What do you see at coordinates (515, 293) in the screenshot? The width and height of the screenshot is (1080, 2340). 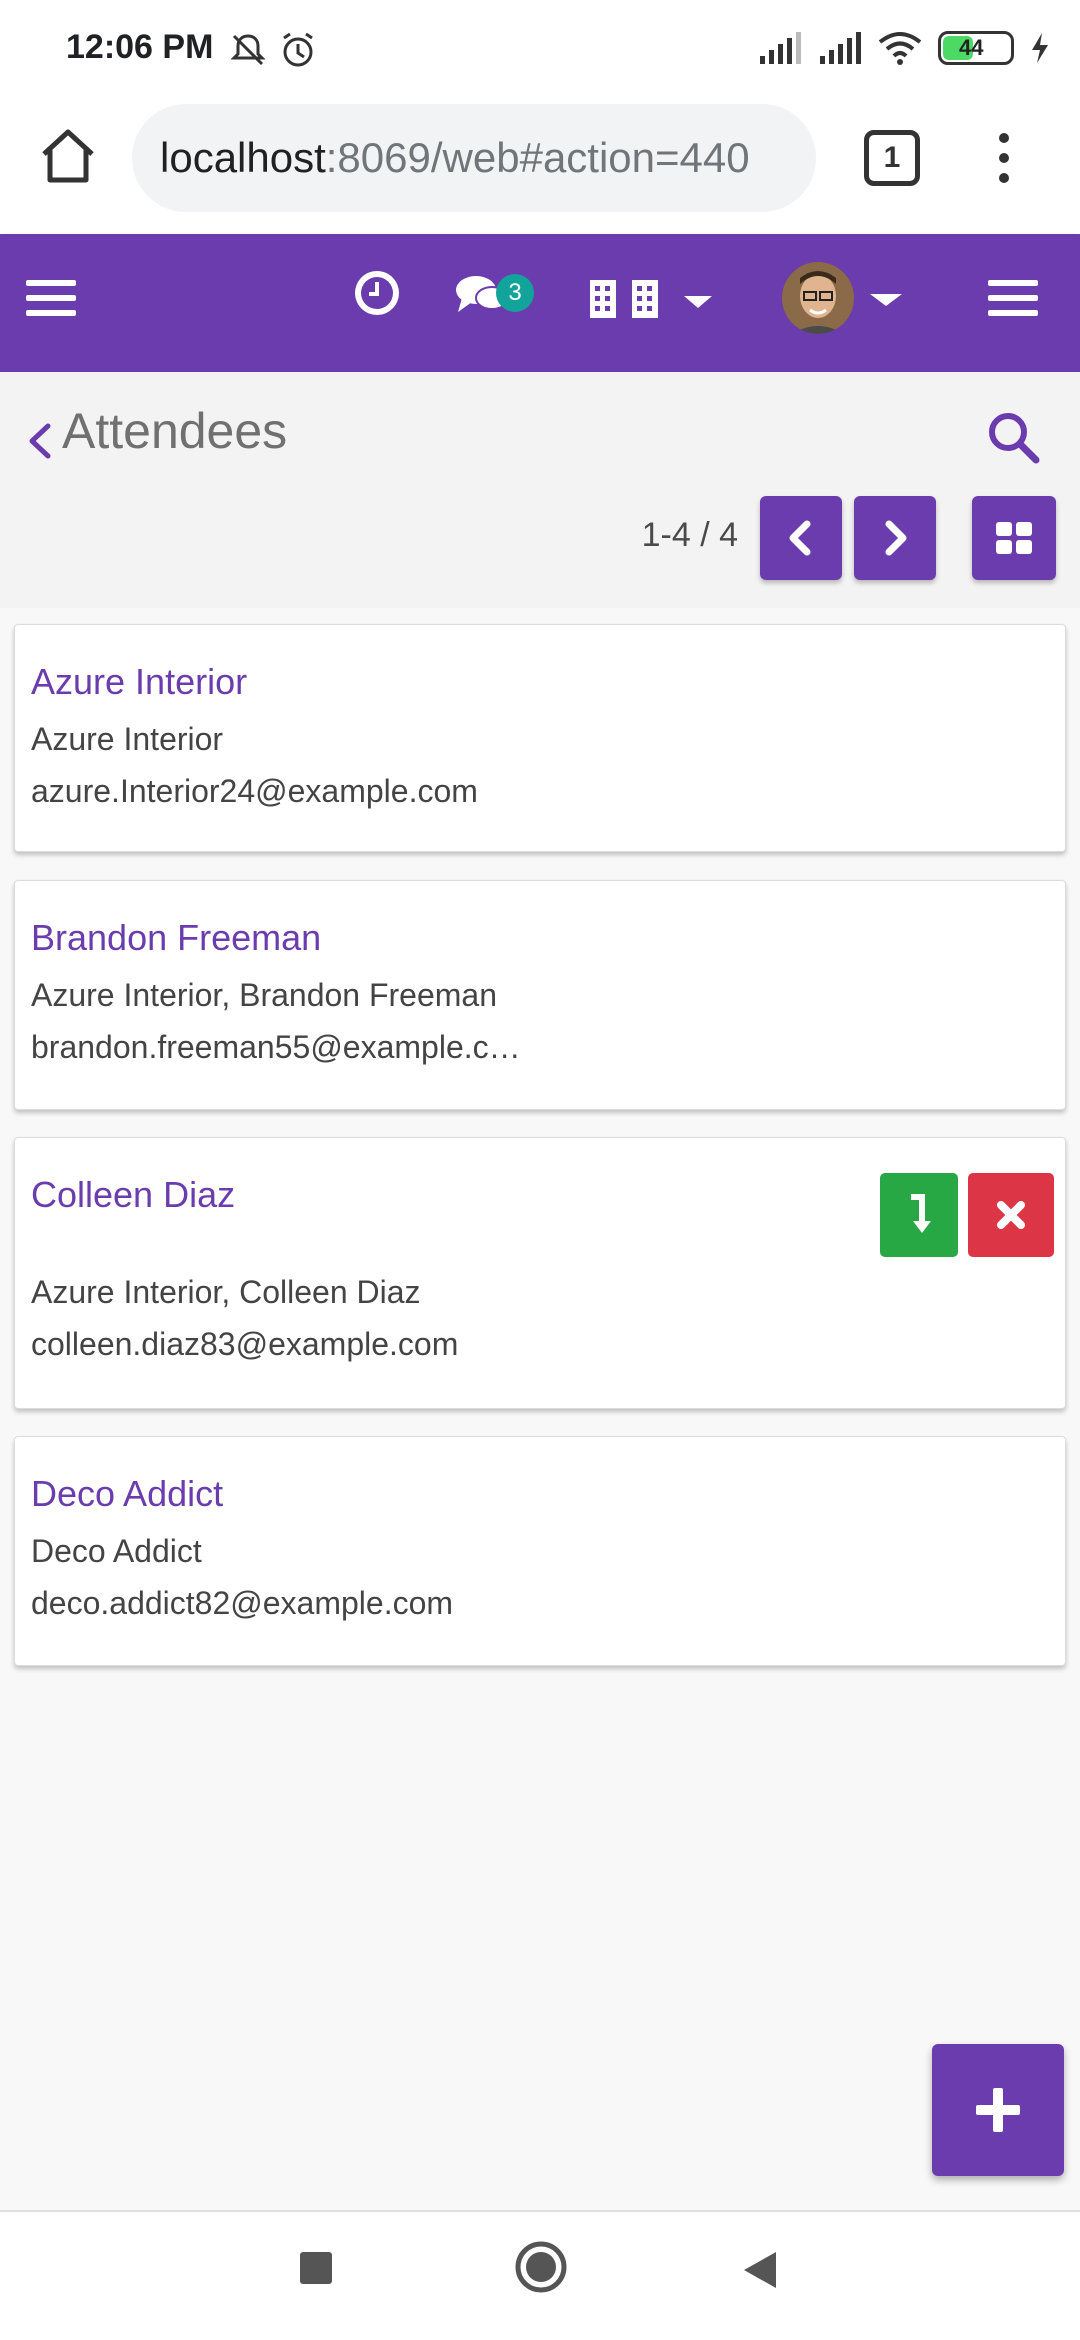 I see `messages-badge: 3` at bounding box center [515, 293].